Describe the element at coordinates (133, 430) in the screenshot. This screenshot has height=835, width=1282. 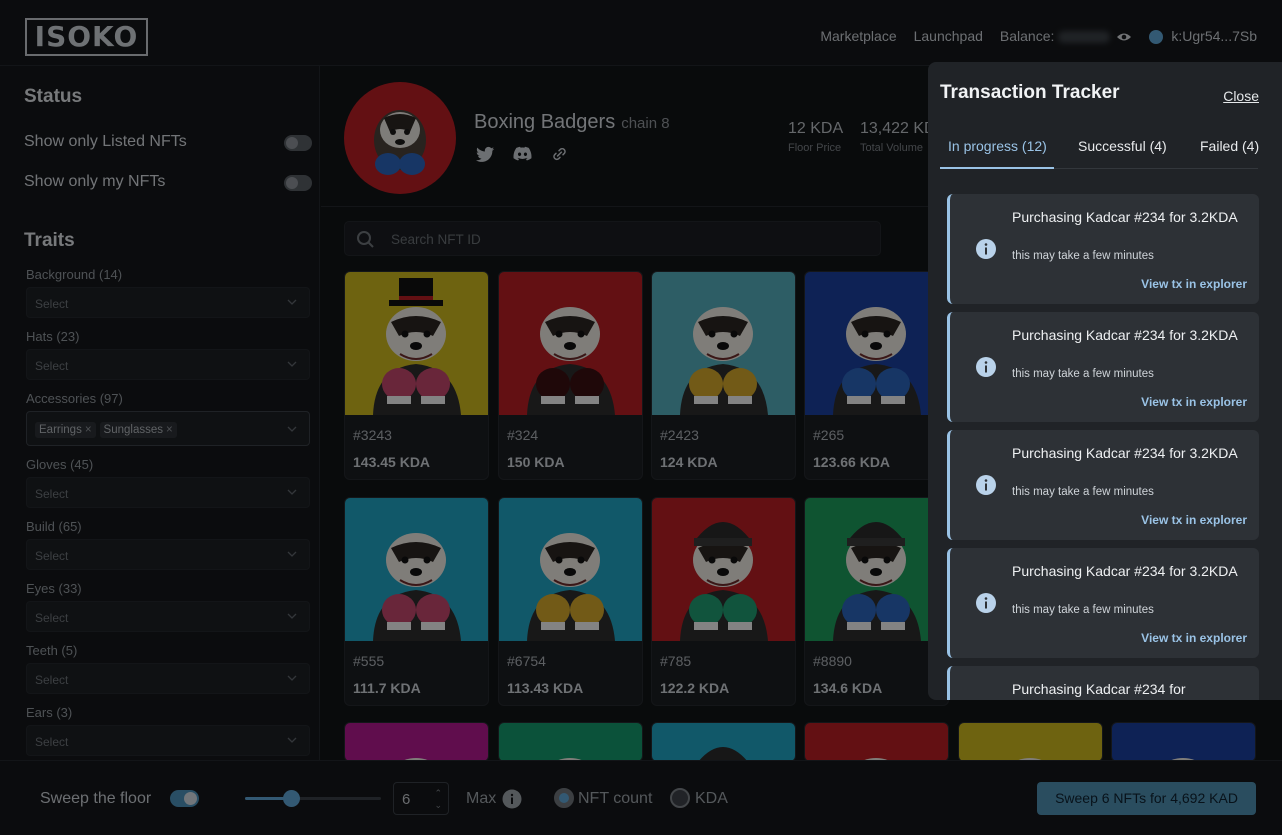
I see `tag-label: Sunglasses` at that location.